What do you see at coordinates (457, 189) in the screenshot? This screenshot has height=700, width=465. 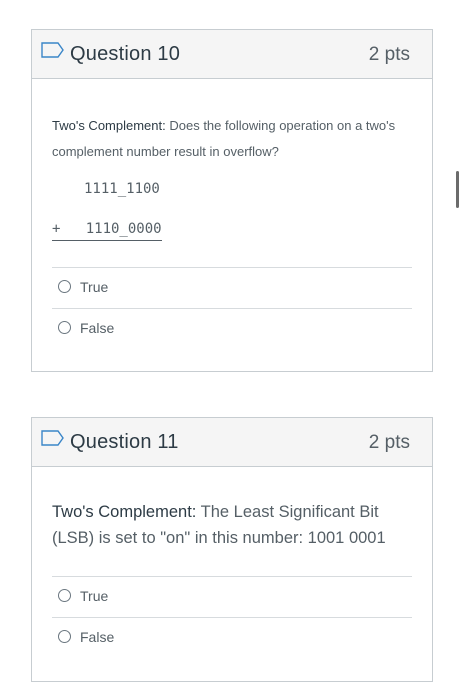 I see `scrollbar-thumb` at bounding box center [457, 189].